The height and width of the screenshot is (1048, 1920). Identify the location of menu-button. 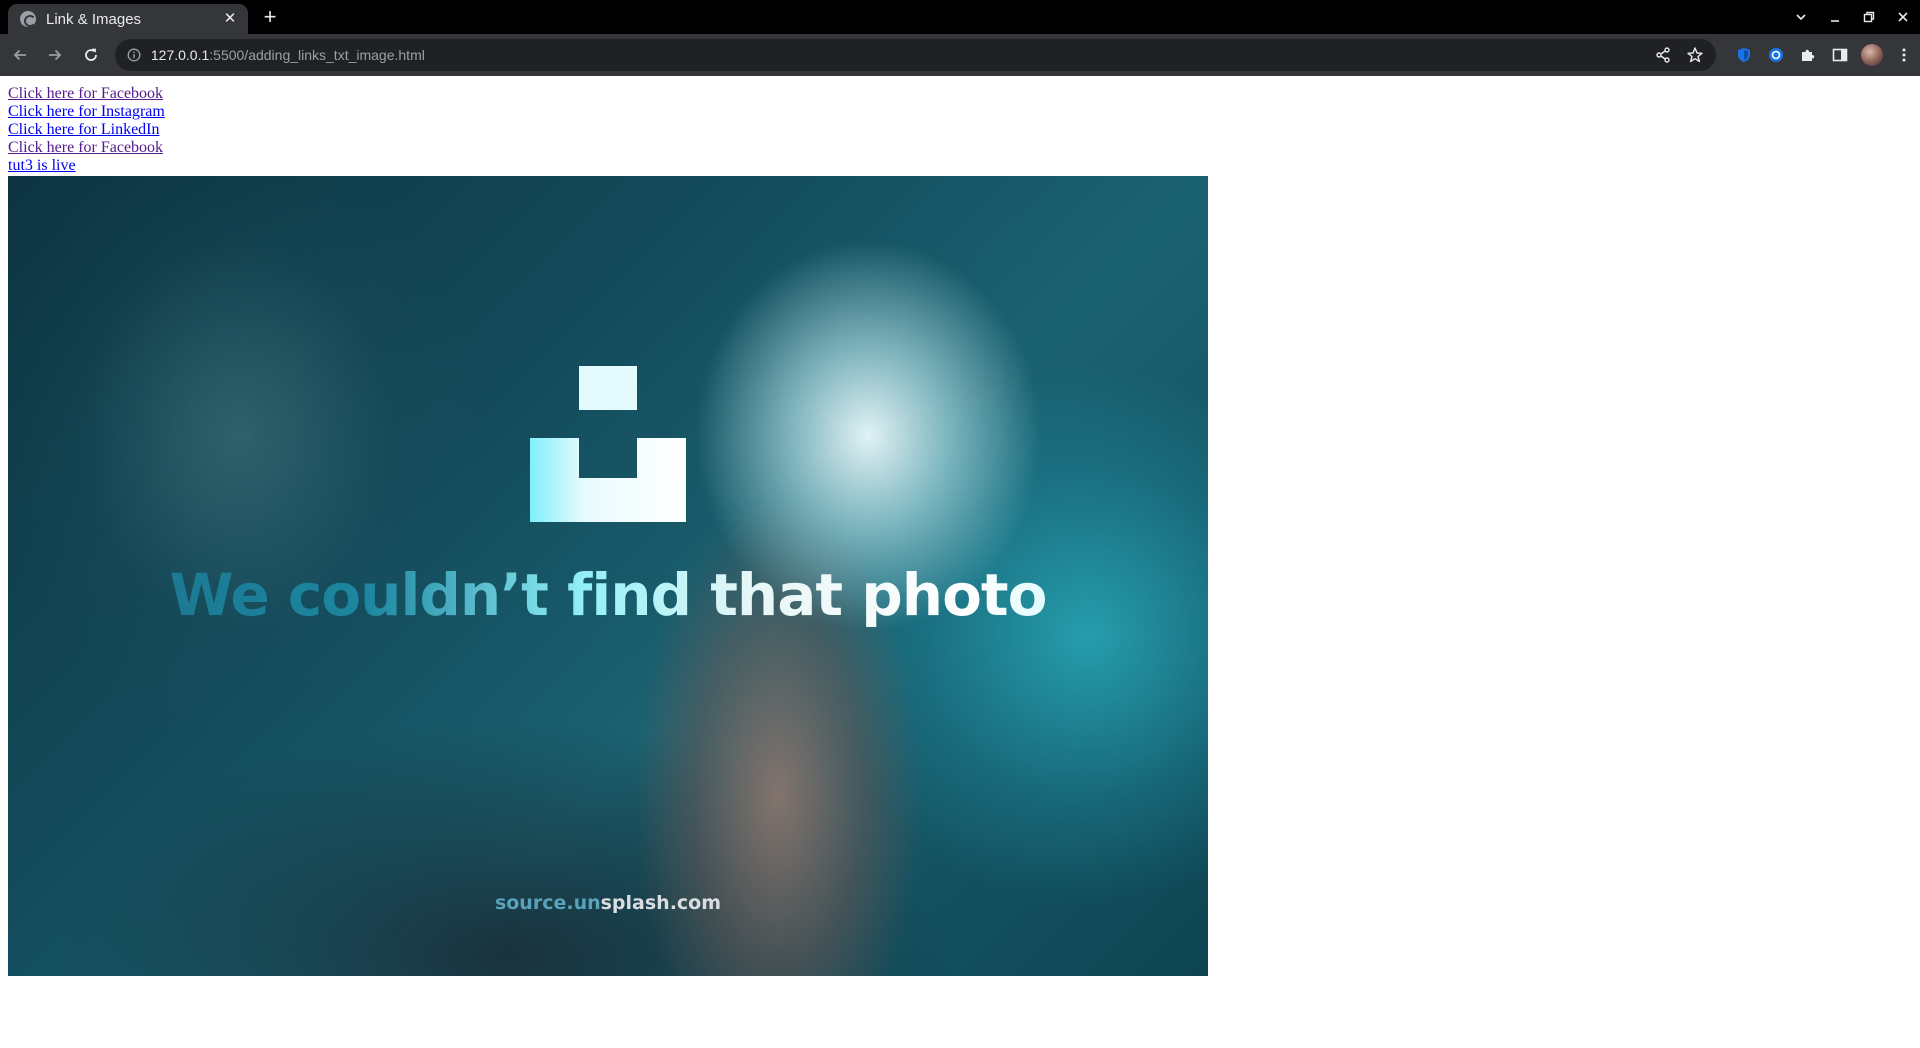
(1904, 55).